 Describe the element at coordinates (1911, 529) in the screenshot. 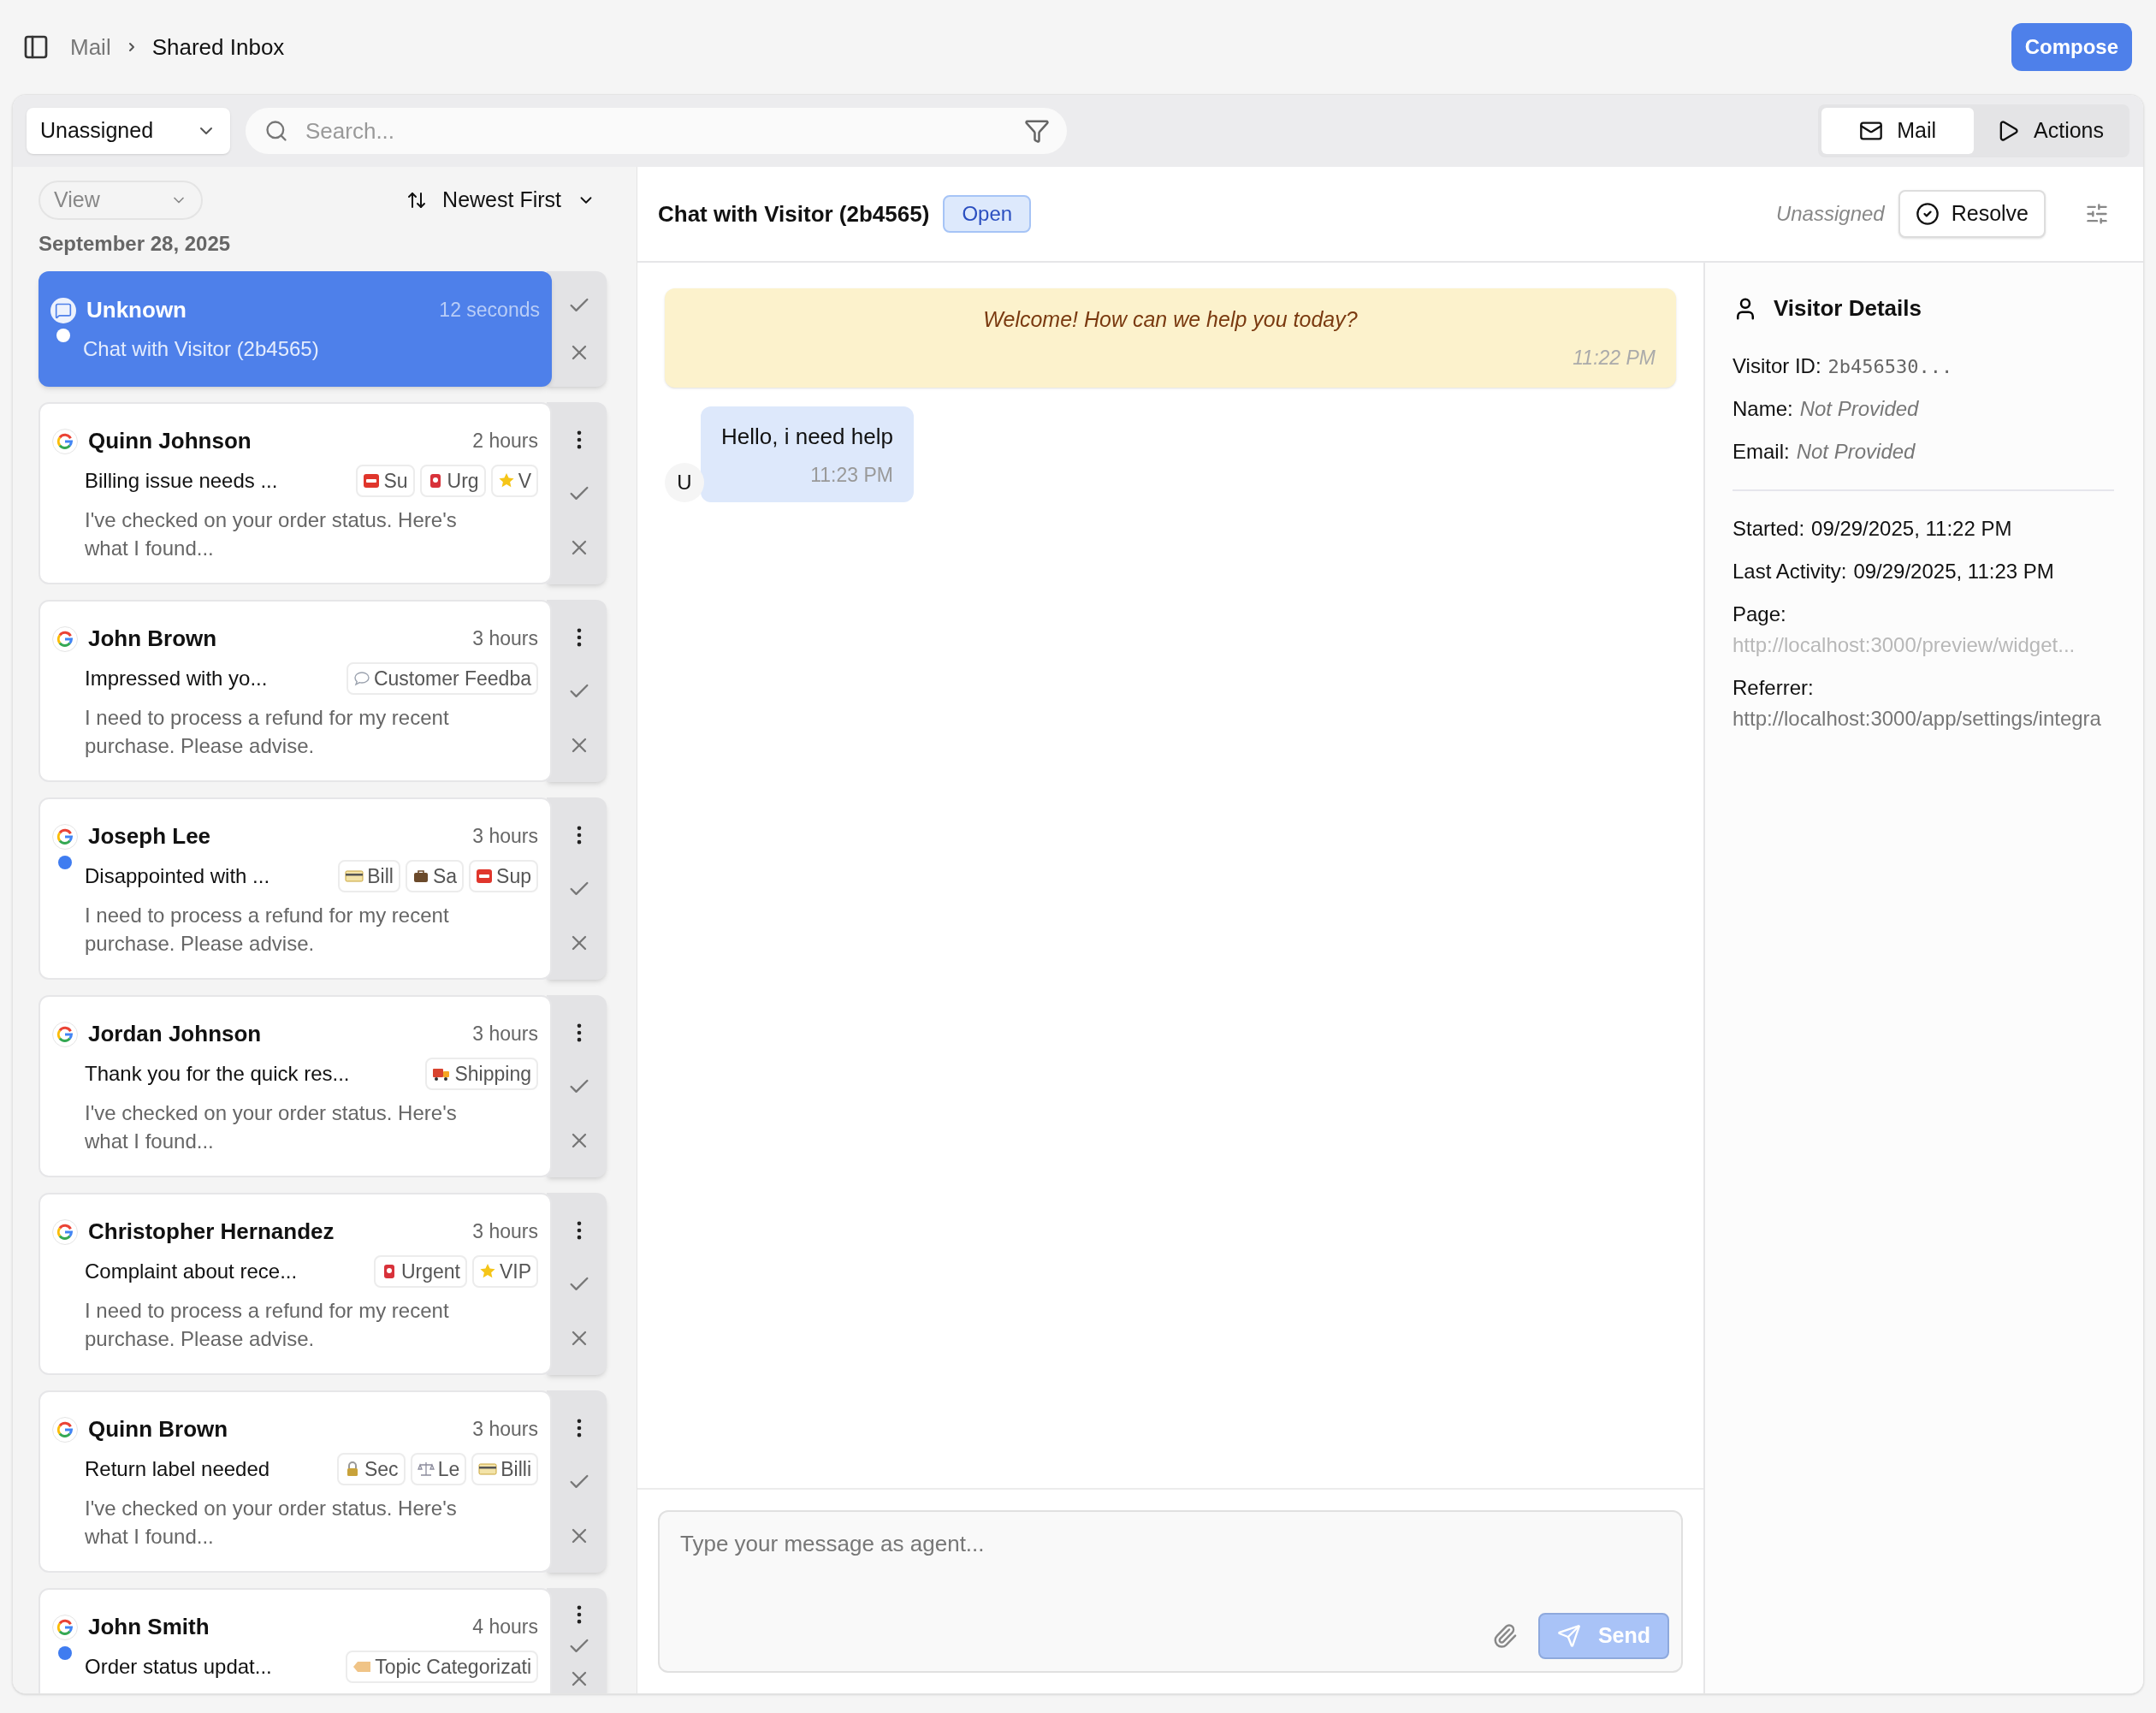

I see `field-value: 09/29/2025, 11:22 PM` at that location.